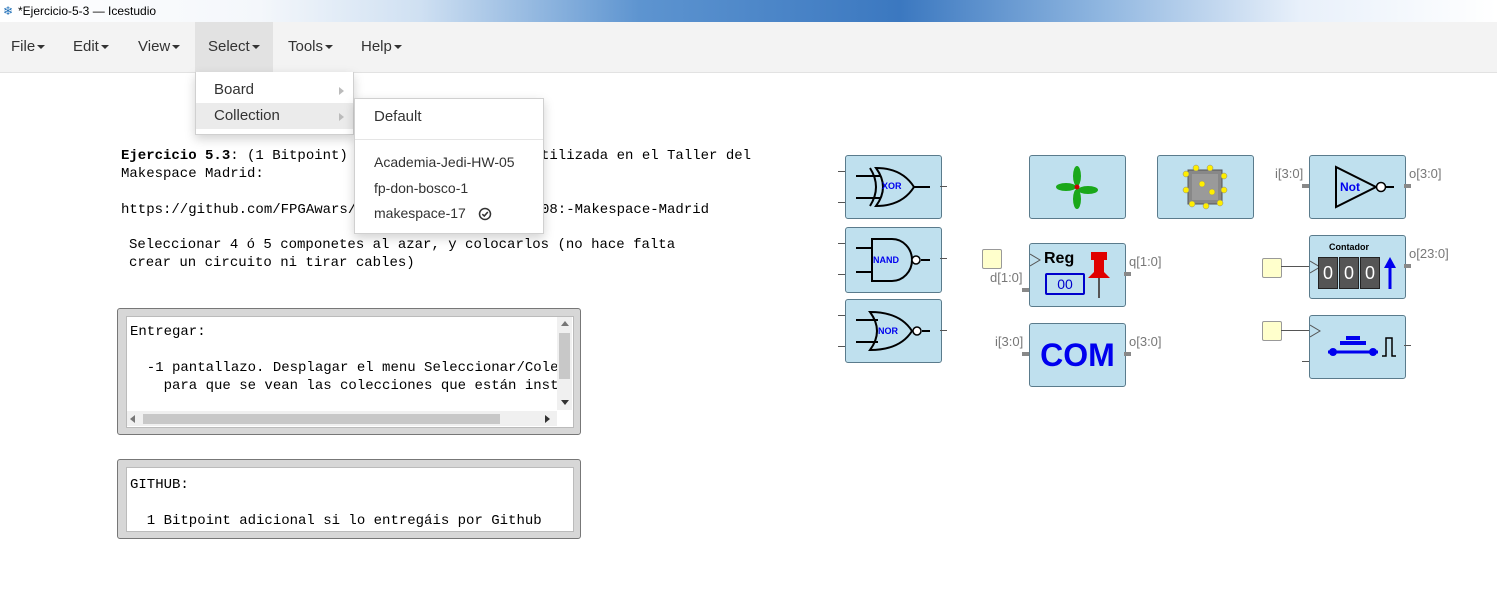  Describe the element at coordinates (1099, 275) in the screenshot. I see `pushpin-icon` at that location.